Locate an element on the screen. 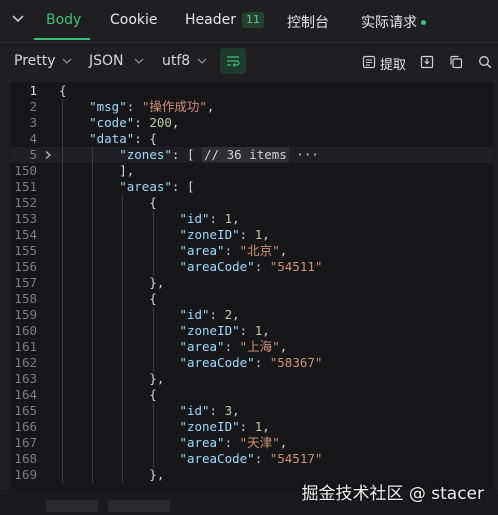 This screenshot has width=498, height=515. code-text: "area": "上海", is located at coordinates (233, 346).